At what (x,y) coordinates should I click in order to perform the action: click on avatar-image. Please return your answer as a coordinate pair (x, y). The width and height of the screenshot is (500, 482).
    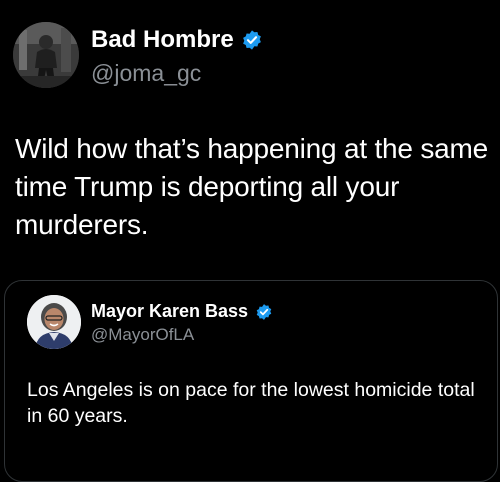
    Looking at the image, I should click on (46, 55).